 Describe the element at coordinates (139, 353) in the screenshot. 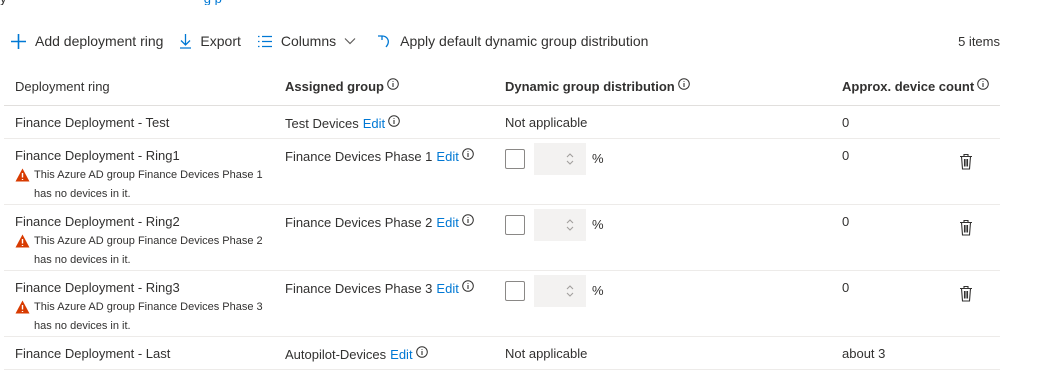

I see `ring-name: Finance Deployment - Last` at that location.